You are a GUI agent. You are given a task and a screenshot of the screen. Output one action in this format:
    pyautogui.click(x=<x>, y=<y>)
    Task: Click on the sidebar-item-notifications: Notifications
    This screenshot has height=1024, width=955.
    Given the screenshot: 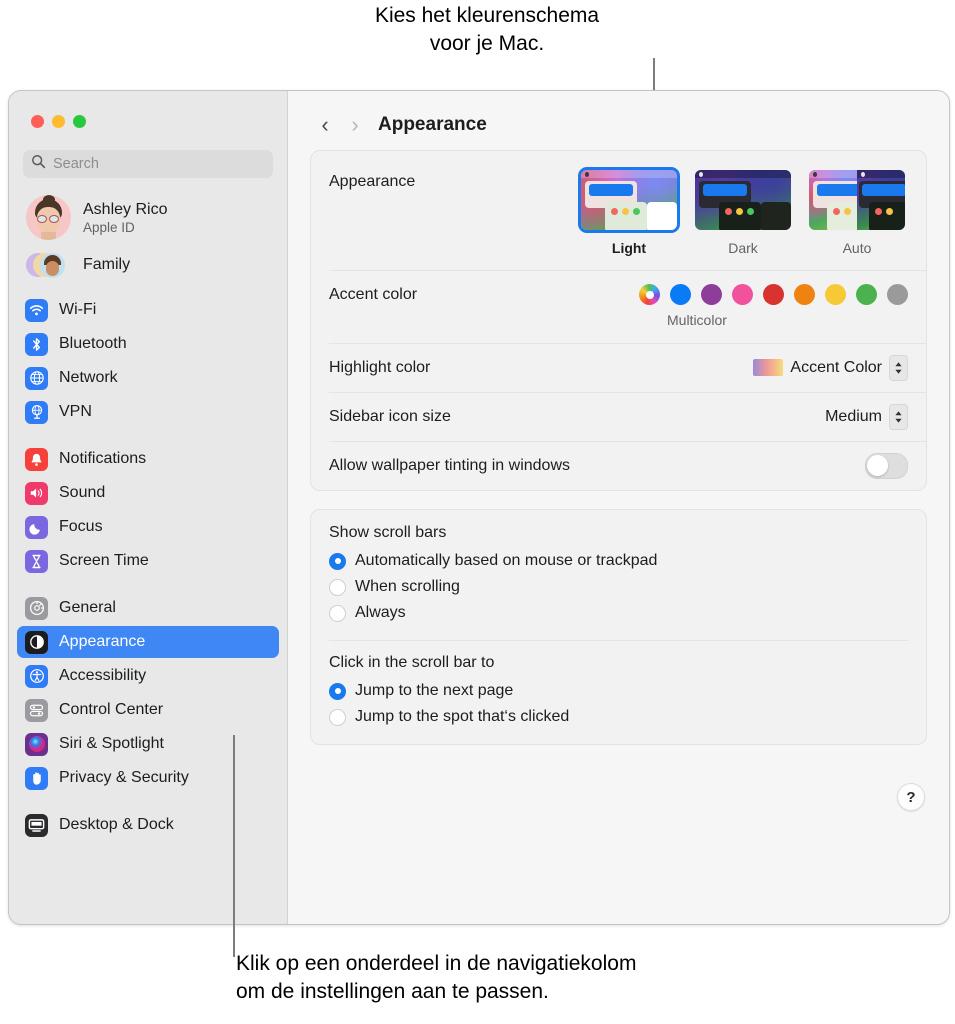 What is the action you would take?
    pyautogui.click(x=148, y=459)
    